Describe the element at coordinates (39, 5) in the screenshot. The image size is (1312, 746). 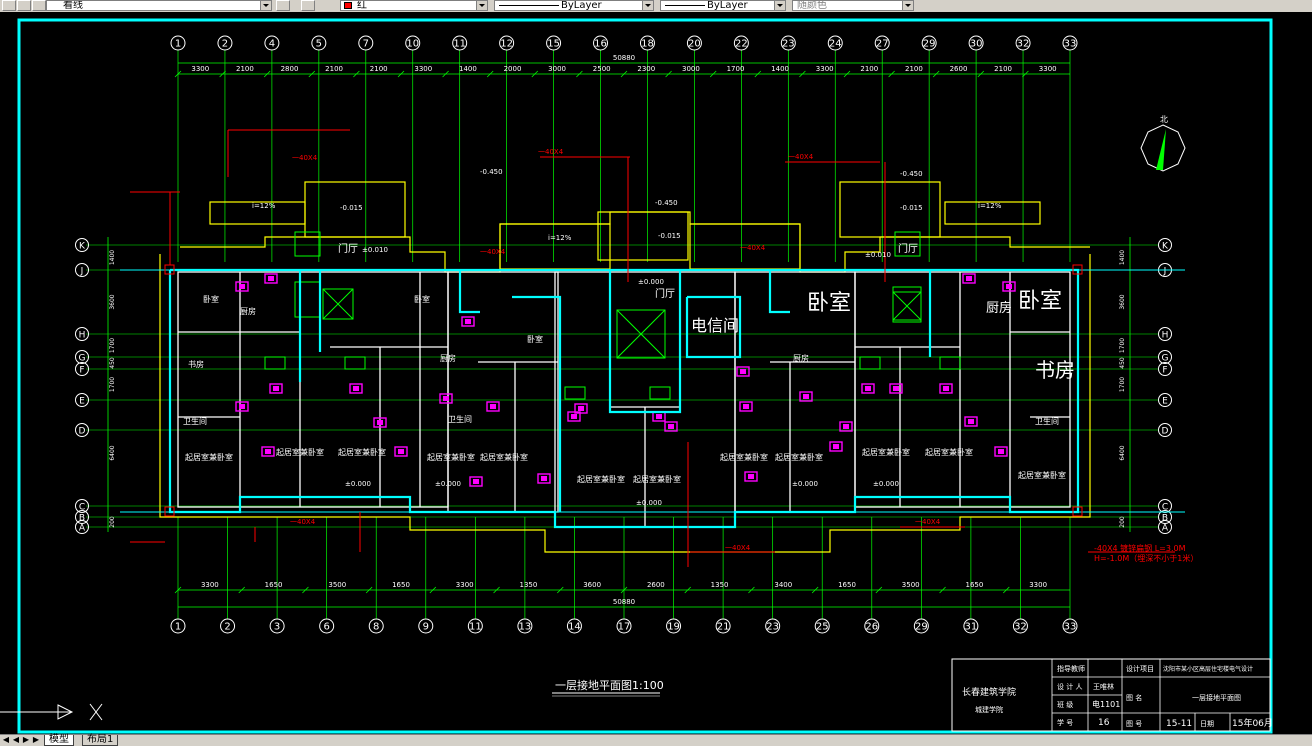
I see `lock-icon` at that location.